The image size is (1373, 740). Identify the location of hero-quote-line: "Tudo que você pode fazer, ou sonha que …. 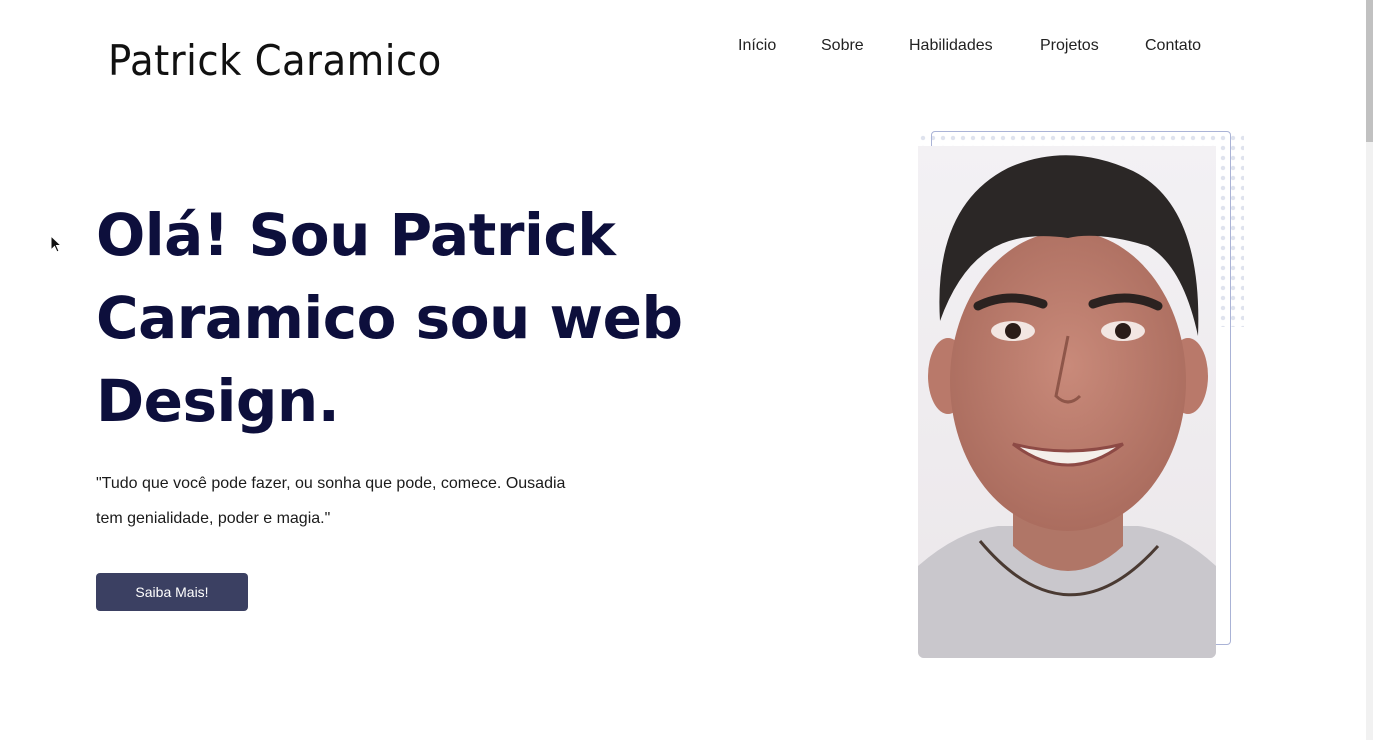
(331, 483).